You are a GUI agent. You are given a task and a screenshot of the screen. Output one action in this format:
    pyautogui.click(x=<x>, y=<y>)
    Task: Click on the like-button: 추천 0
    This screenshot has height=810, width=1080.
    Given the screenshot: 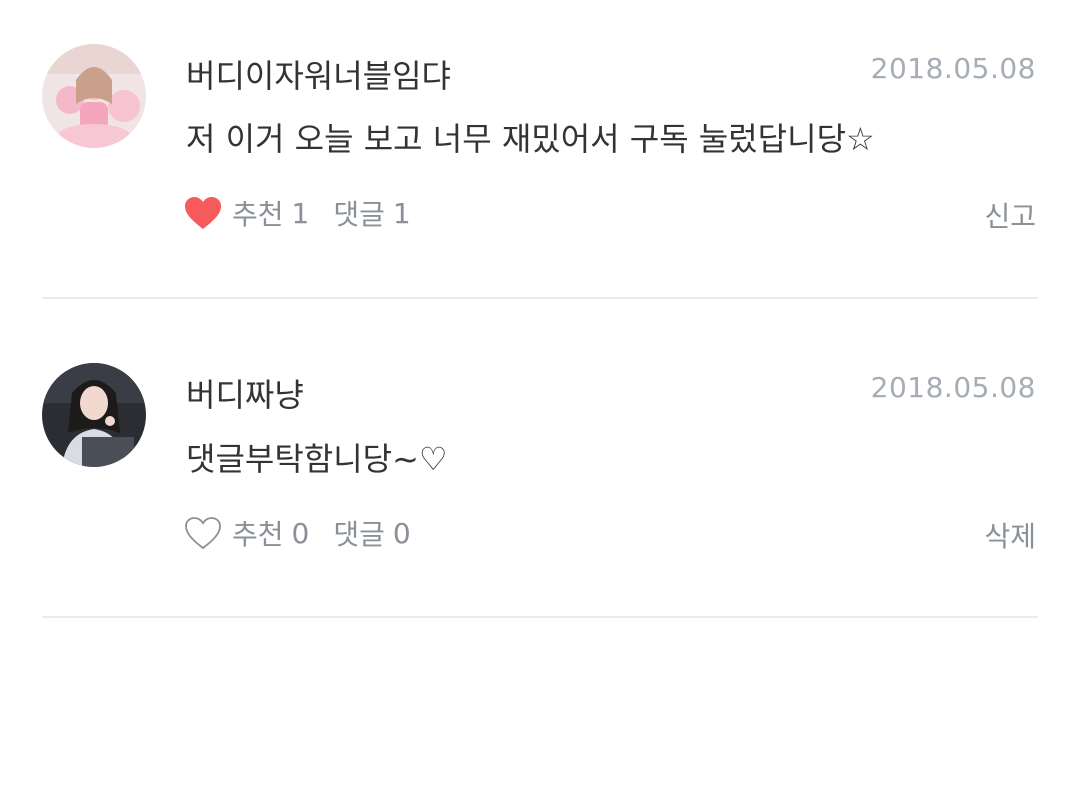 What is the action you would take?
    pyautogui.click(x=246, y=533)
    